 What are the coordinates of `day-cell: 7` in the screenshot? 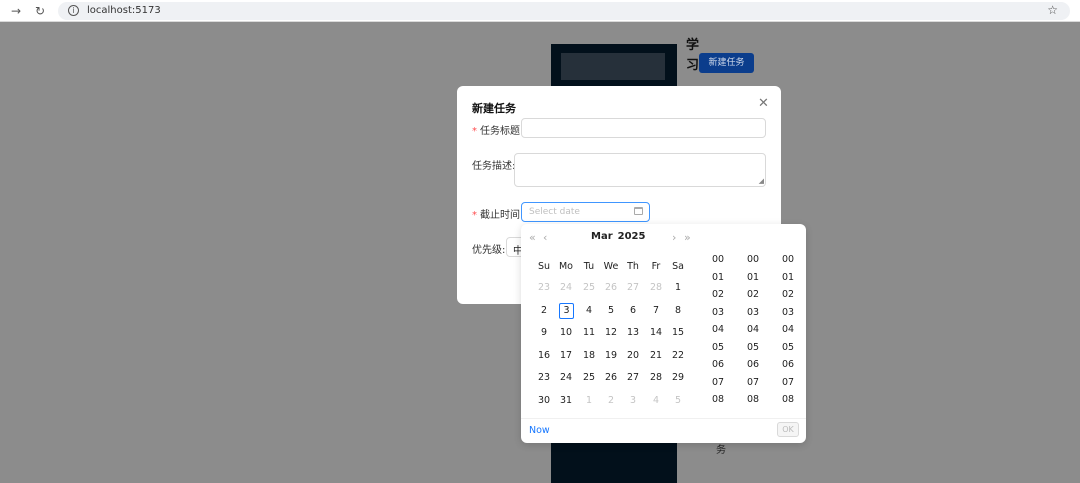 It's located at (656, 311).